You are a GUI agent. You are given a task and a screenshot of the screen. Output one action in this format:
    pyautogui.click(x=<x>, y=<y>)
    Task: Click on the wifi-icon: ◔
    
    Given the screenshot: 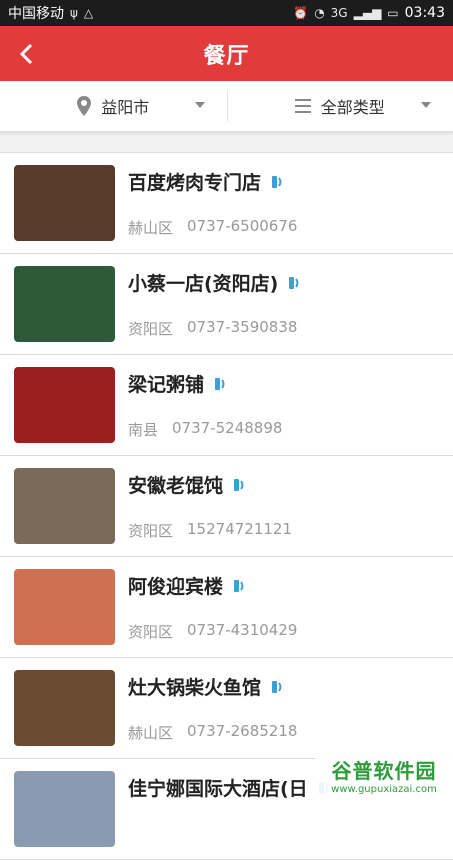 What is the action you would take?
    pyautogui.click(x=319, y=13)
    